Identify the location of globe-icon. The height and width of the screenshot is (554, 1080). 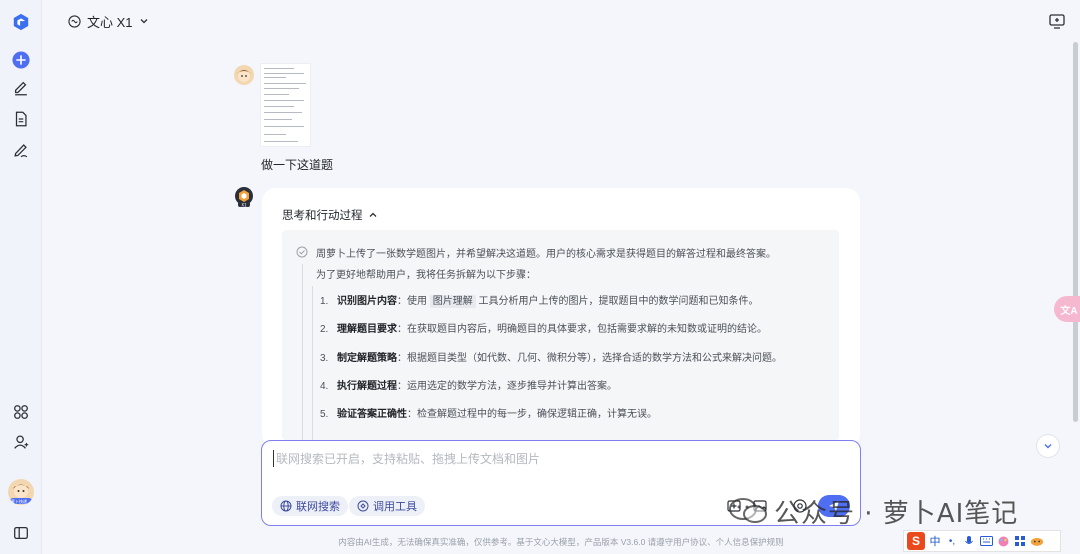
(286, 506).